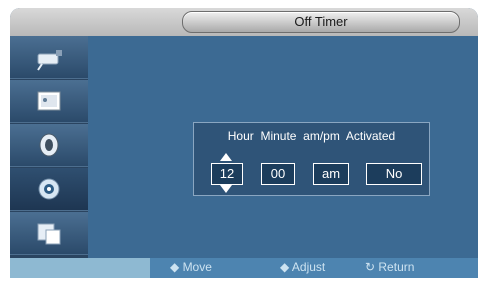  I want to click on title-bar: Off Timer, so click(244, 22).